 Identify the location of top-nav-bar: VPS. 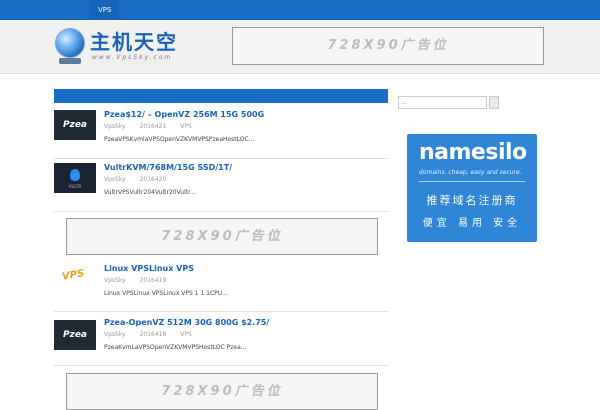
(300, 10).